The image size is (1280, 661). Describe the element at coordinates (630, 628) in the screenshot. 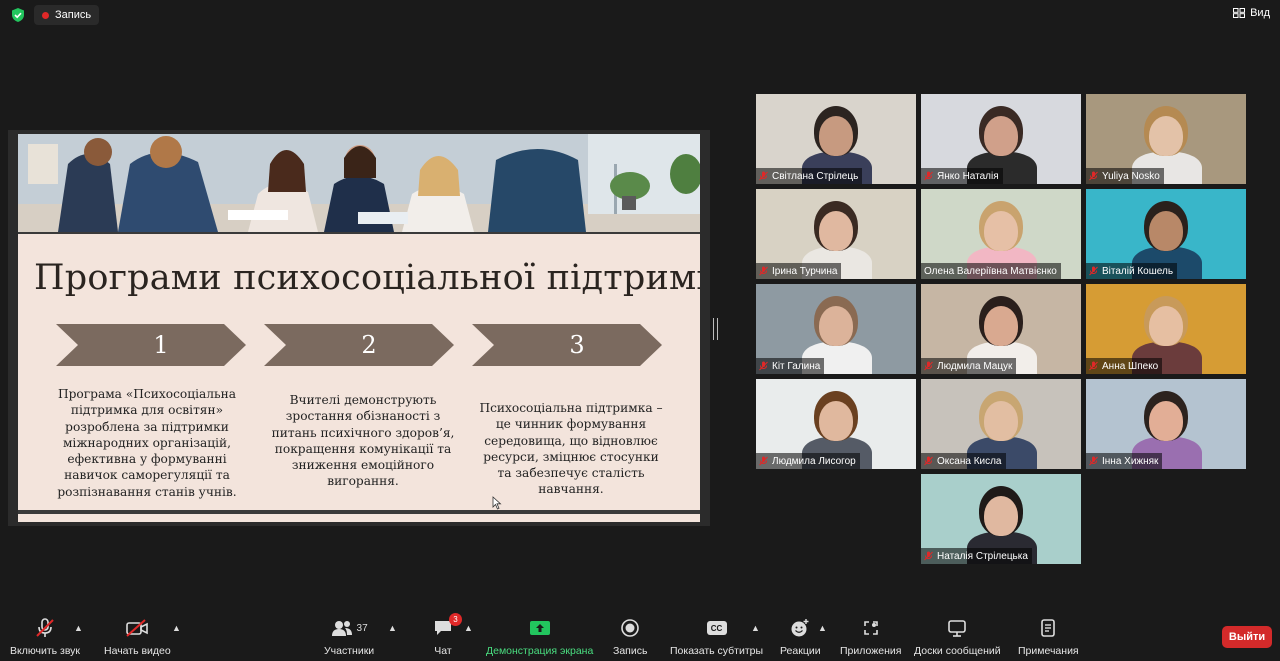

I see `record-icon` at that location.